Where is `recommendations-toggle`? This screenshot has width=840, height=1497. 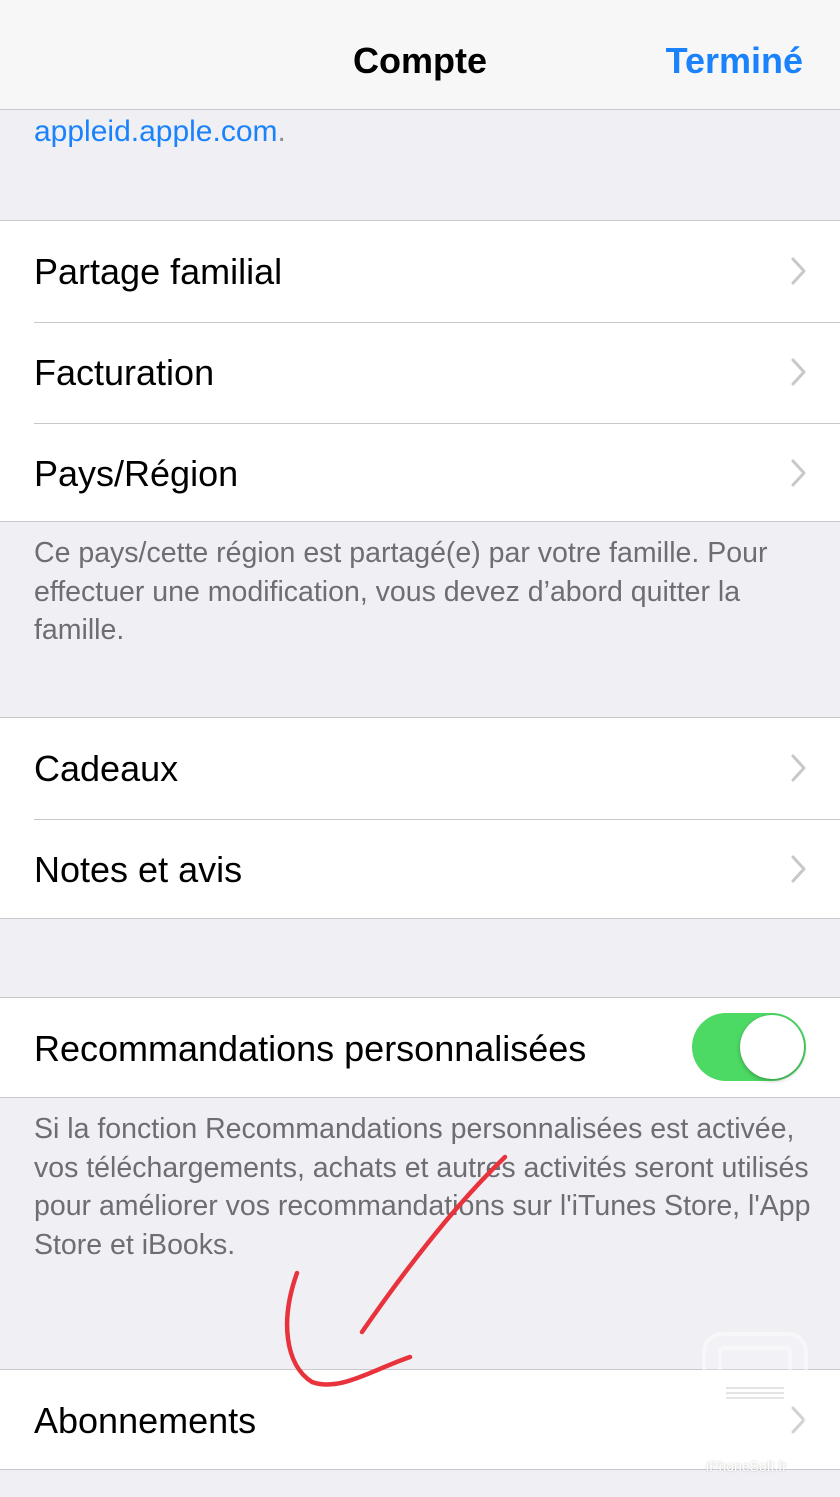 recommendations-toggle is located at coordinates (749, 1047).